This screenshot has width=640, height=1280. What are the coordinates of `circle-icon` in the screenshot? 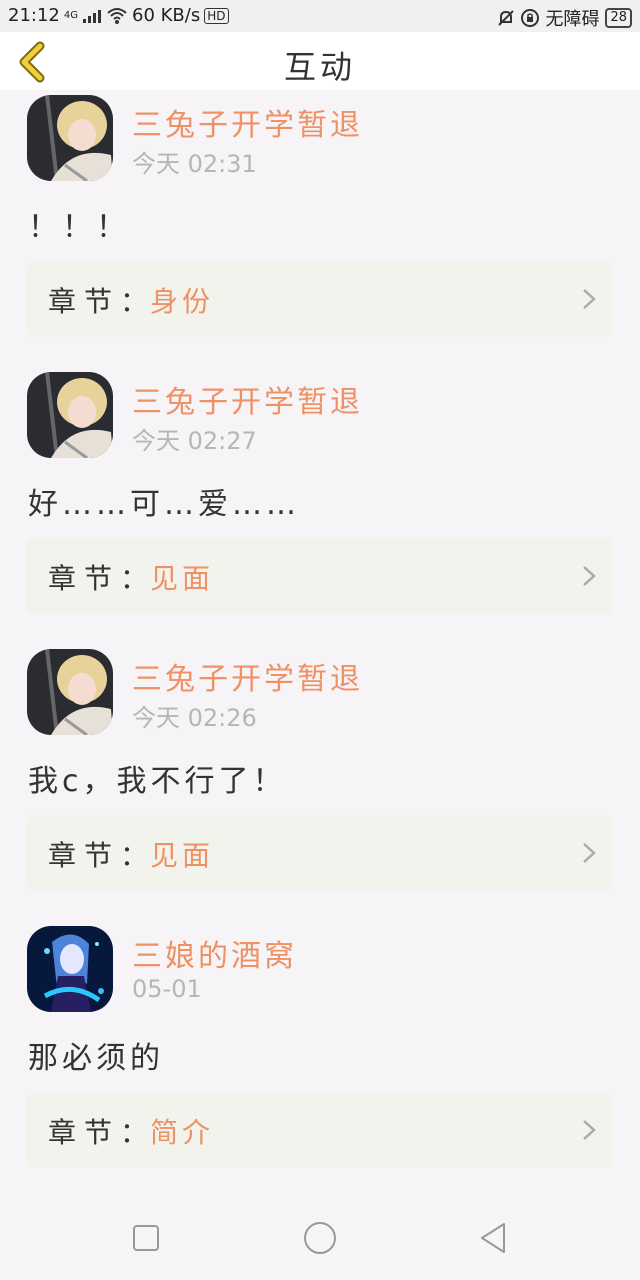 It's located at (320, 1238).